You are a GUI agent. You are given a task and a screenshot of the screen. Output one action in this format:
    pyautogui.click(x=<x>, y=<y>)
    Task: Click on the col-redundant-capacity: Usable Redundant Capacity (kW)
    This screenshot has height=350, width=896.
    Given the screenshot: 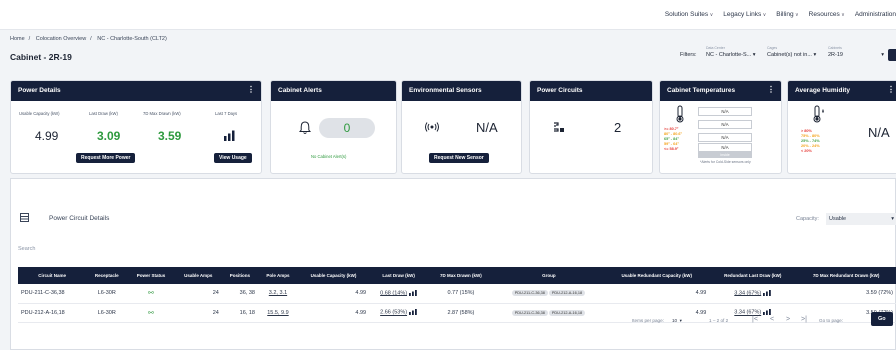 What is the action you would take?
    pyautogui.click(x=657, y=275)
    